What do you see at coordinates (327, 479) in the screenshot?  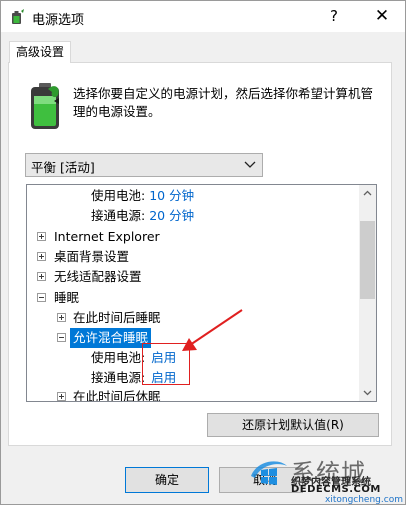 I see `watermark: 系统城 织梦内容管理系统 DEDECMS.COM xitongcheng.com` at bounding box center [327, 479].